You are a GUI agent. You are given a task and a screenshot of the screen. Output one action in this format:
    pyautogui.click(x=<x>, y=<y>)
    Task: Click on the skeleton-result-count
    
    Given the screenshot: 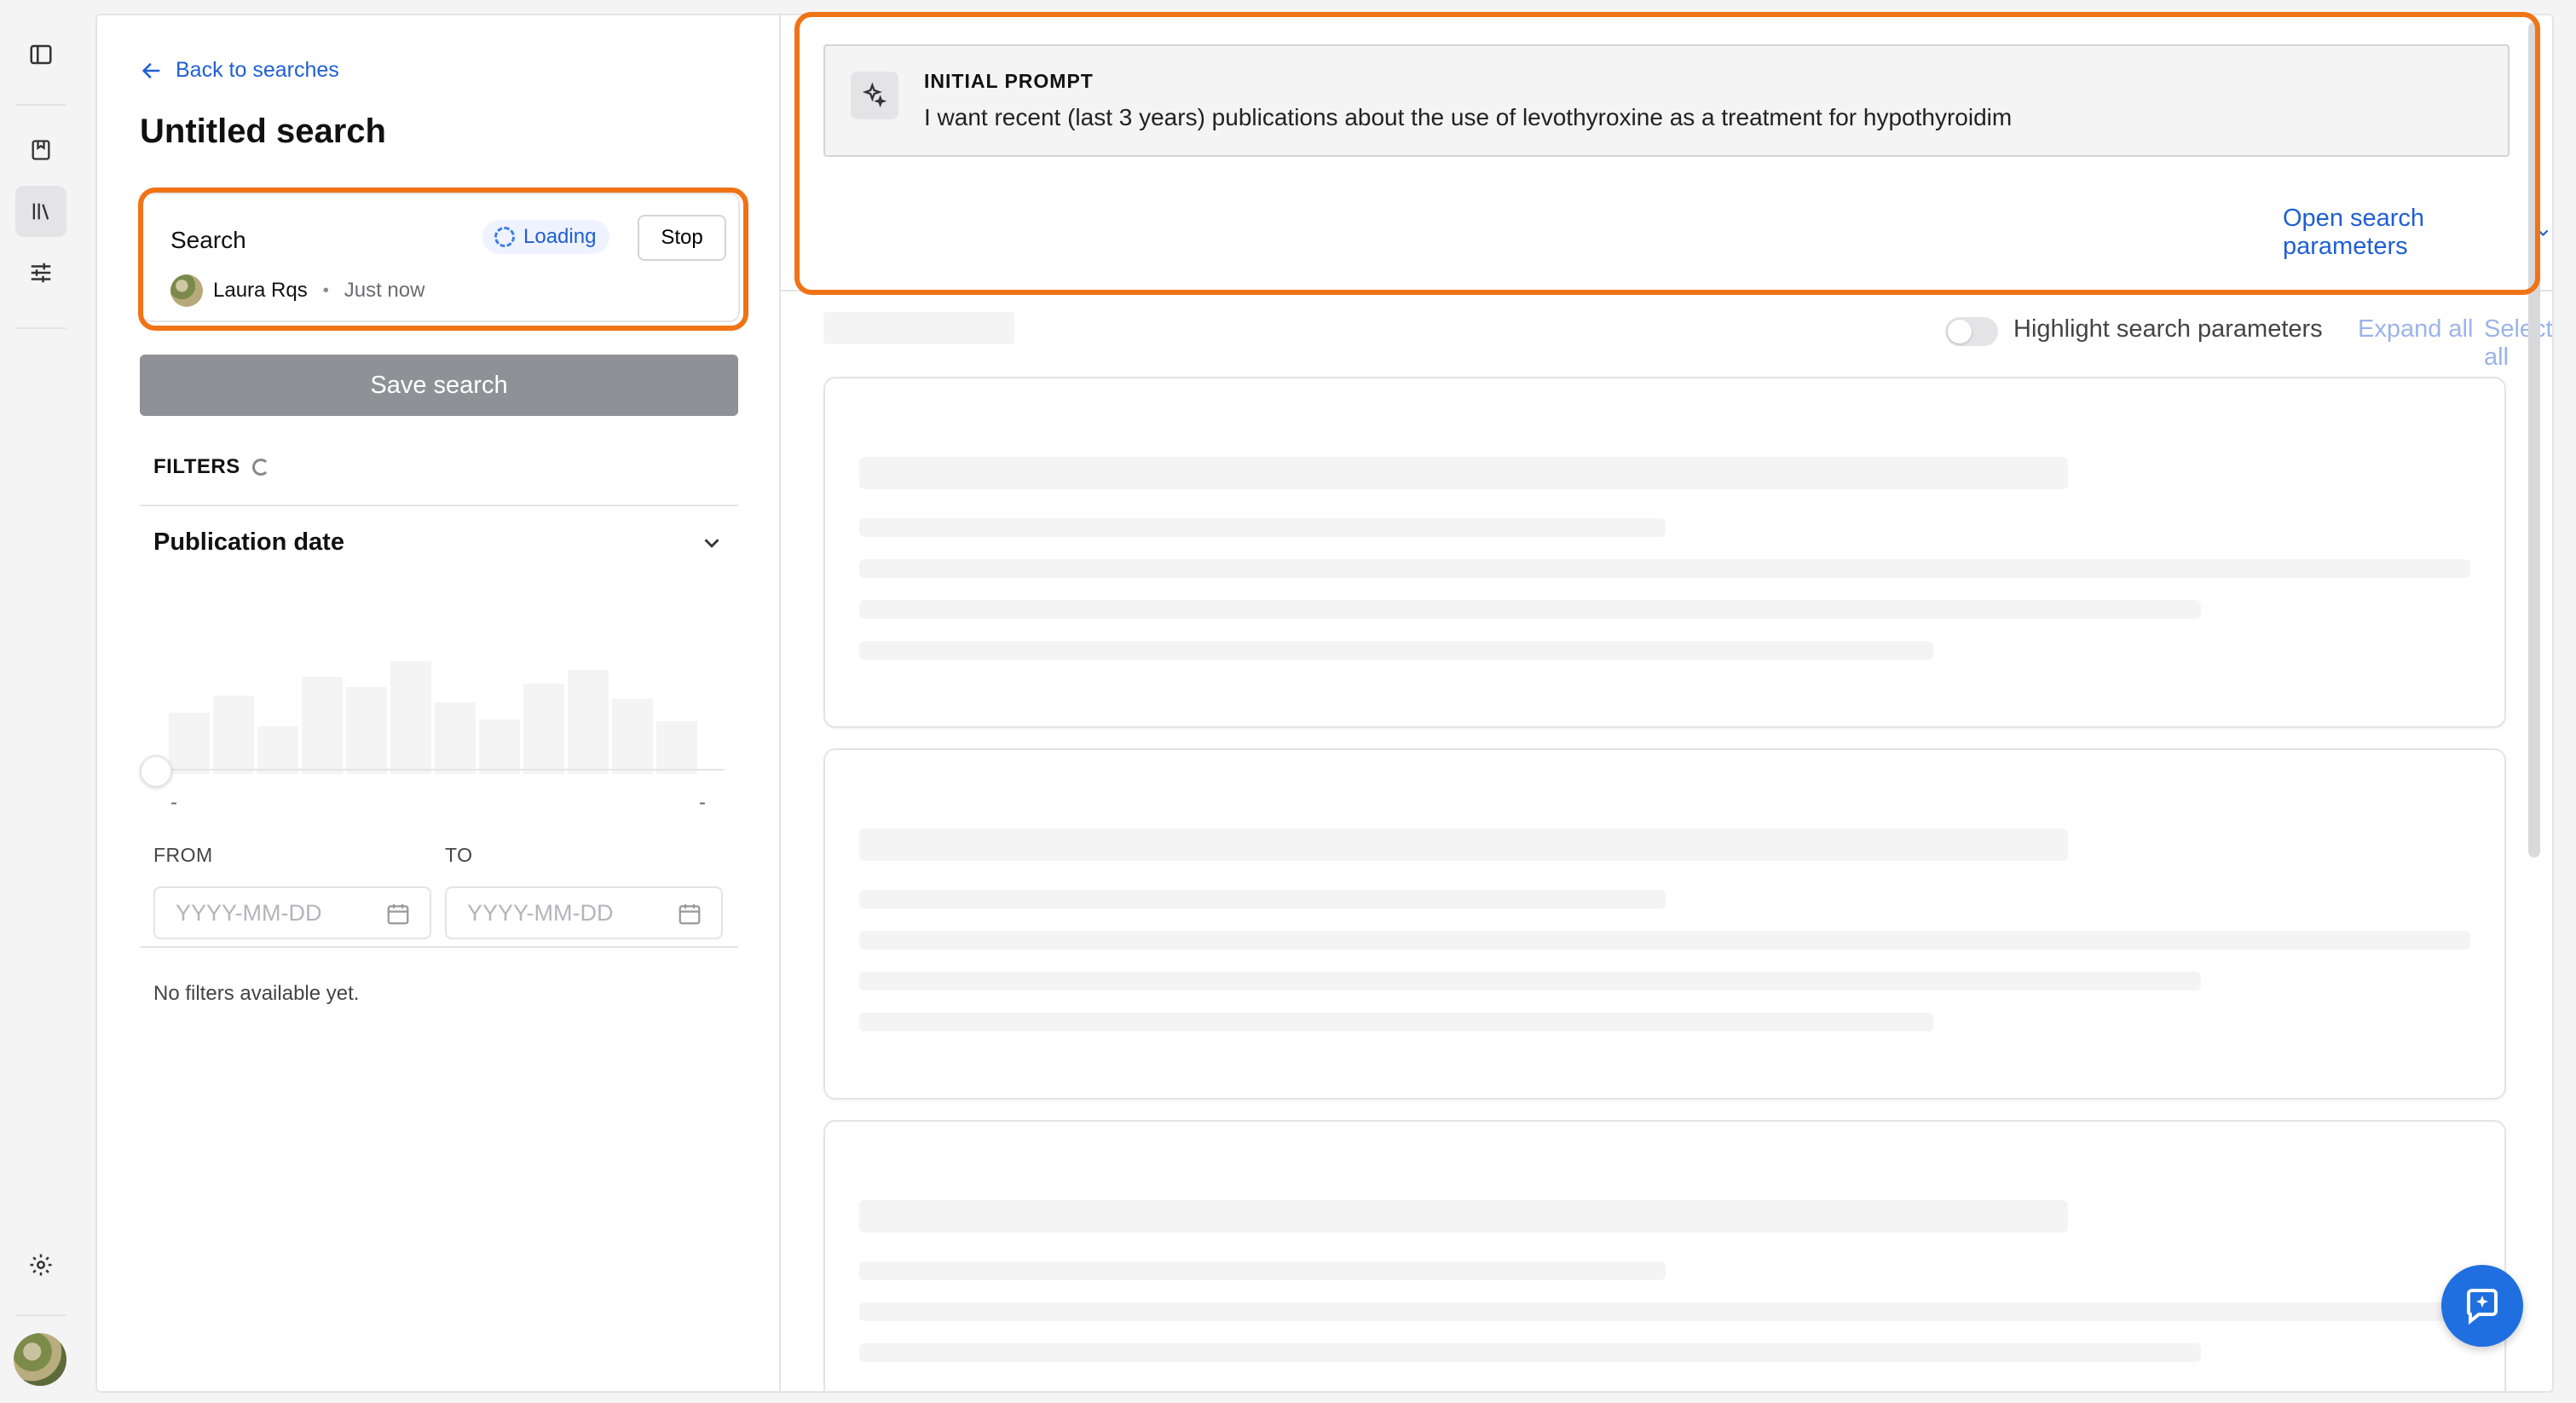 What is the action you would take?
    pyautogui.click(x=918, y=328)
    